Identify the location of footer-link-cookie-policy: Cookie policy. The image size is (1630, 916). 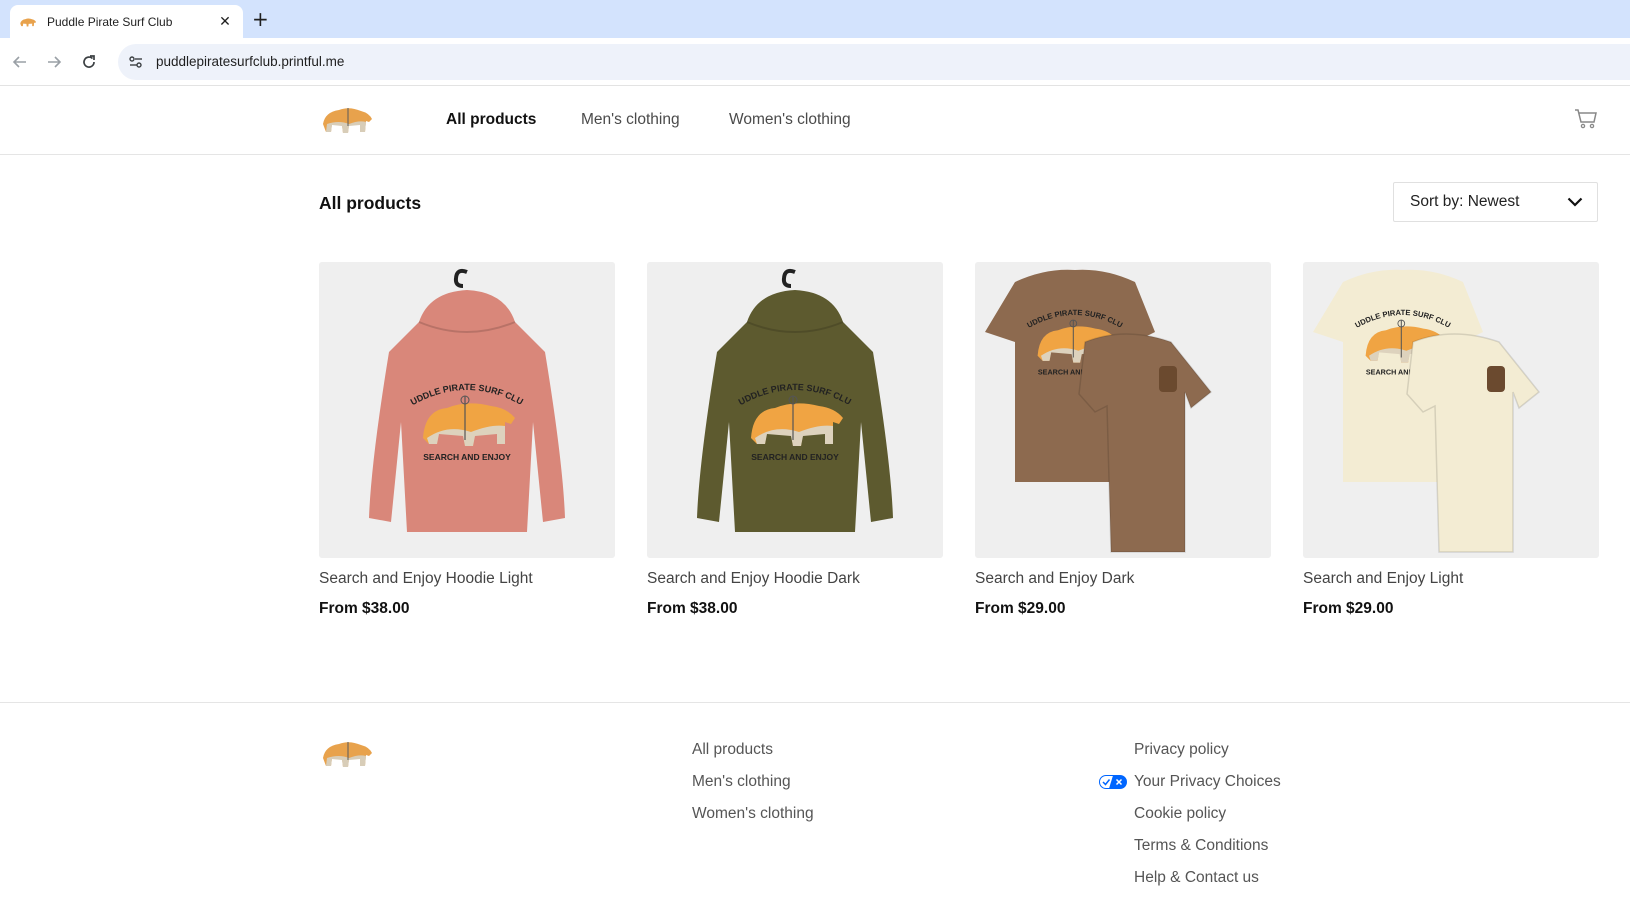
(1207, 821).